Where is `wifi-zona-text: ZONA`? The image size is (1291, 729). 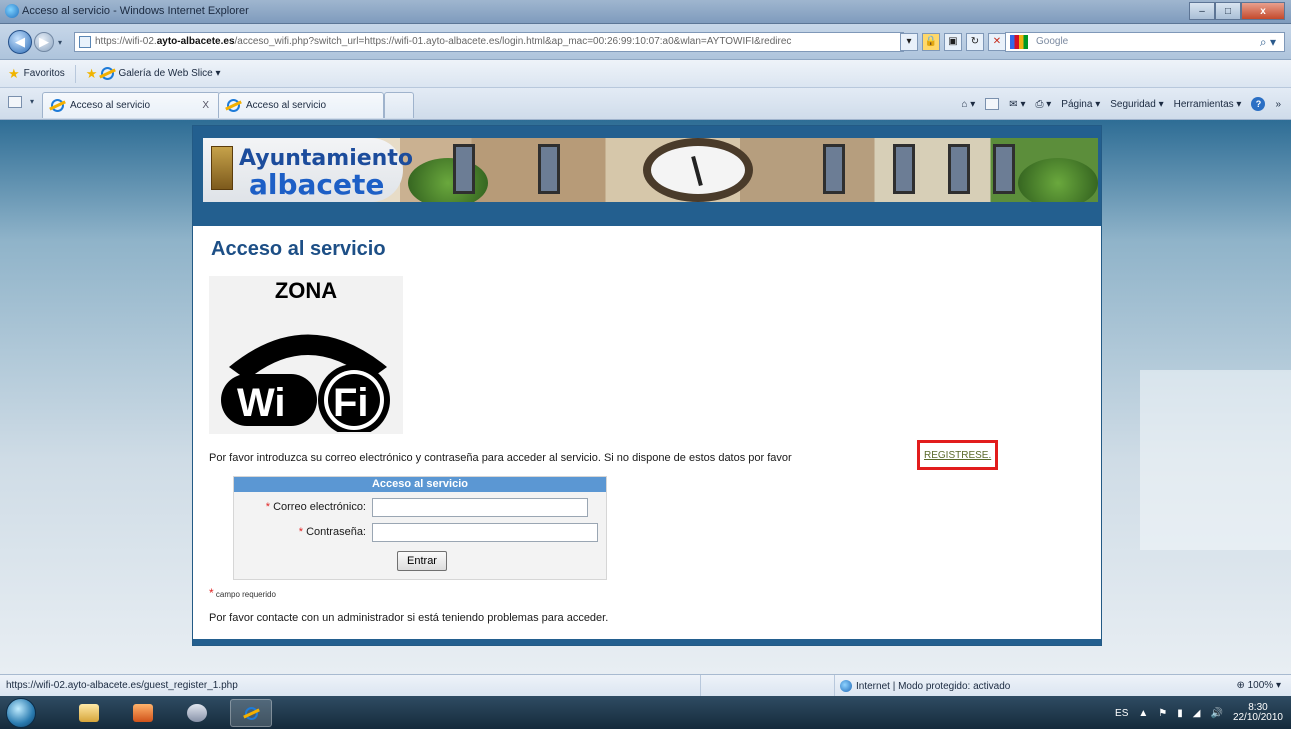 wifi-zona-text: ZONA is located at coordinates (306, 290).